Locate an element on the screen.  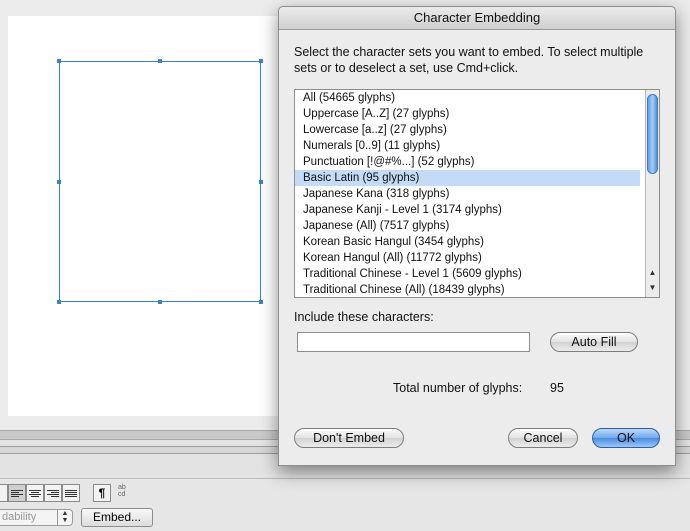
character-set-item: Korean Basic Hangul (3454 glyphs) is located at coordinates (467, 242).